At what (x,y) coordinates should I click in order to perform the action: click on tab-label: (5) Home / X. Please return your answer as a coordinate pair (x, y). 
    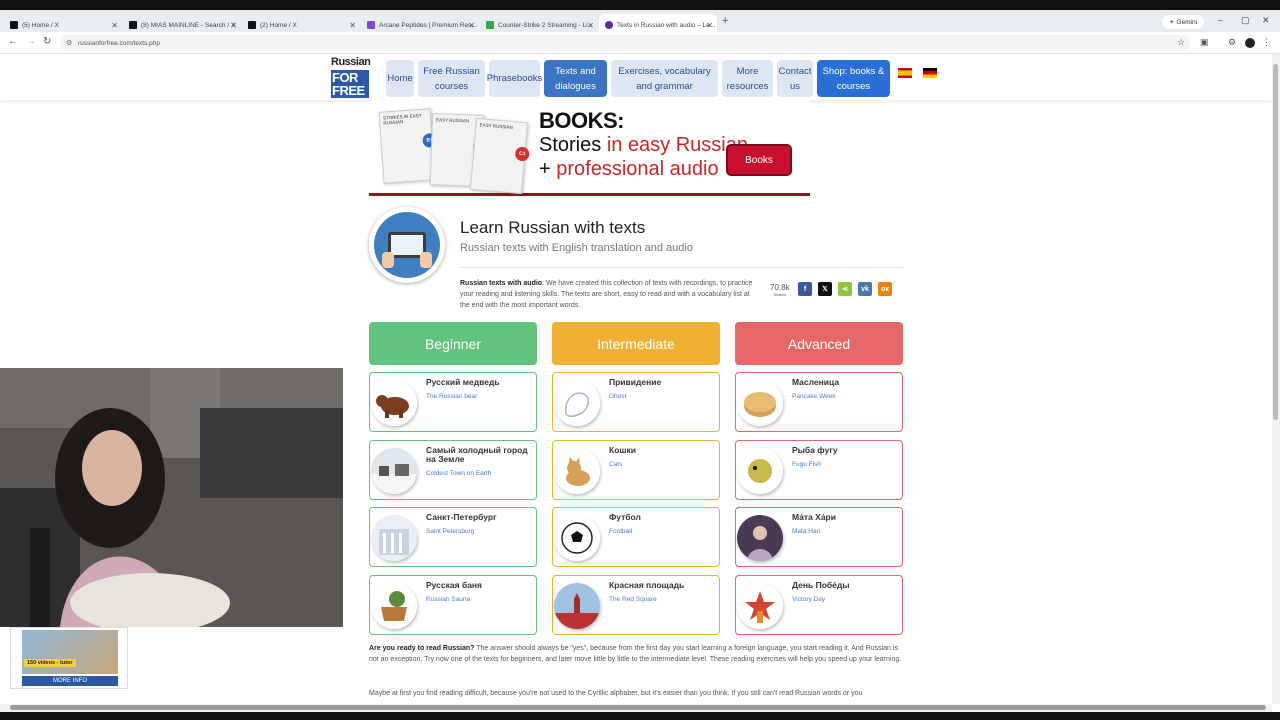
    Looking at the image, I should click on (40, 25).